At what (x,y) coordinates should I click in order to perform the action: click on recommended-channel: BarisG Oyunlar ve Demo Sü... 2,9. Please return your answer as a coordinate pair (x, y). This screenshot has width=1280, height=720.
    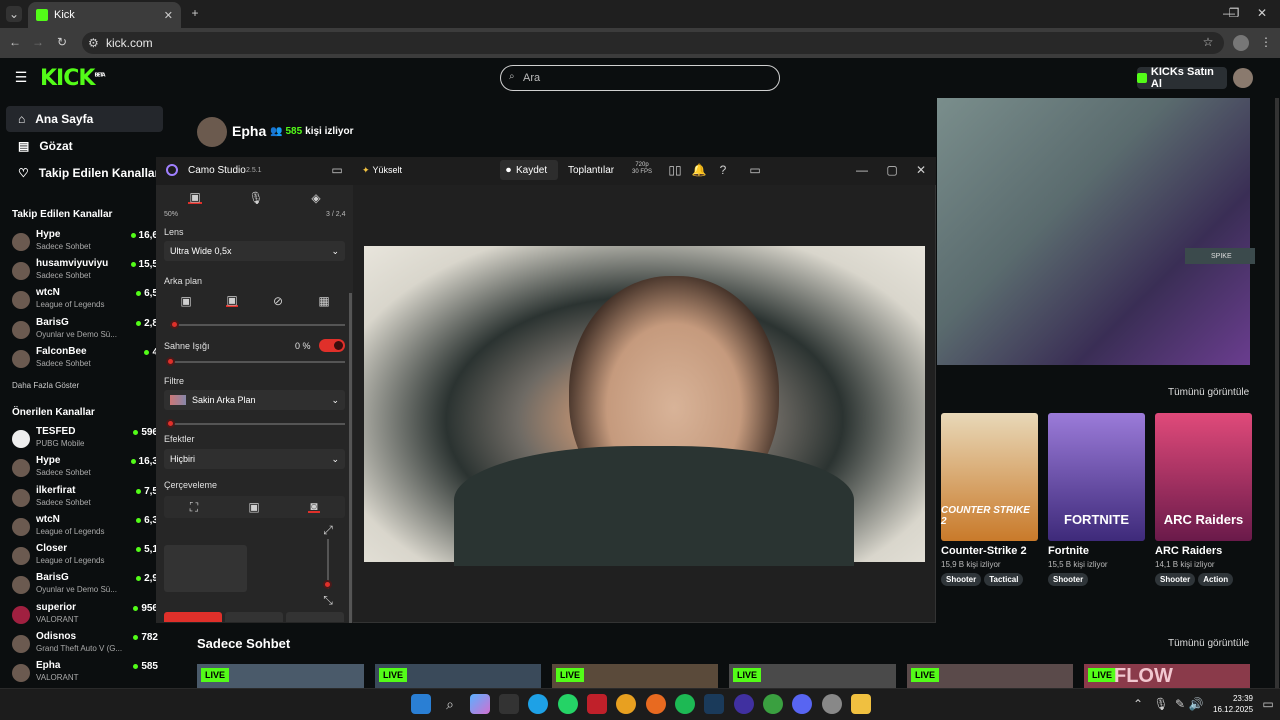
    Looking at the image, I should click on (85, 586).